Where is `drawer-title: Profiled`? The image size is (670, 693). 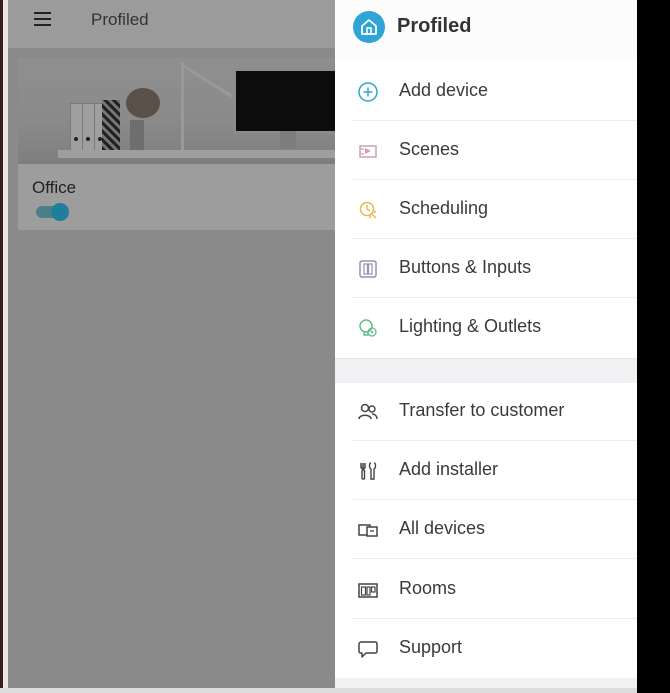 drawer-title: Profiled is located at coordinates (434, 26).